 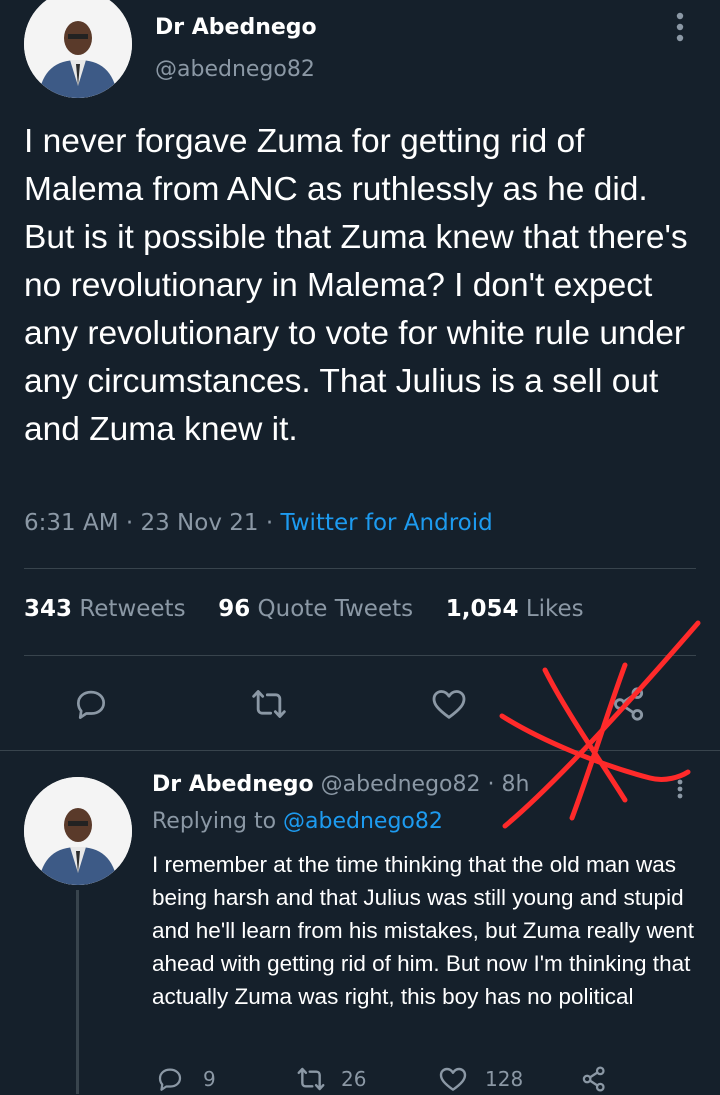 I want to click on reply-button, so click(x=91, y=704).